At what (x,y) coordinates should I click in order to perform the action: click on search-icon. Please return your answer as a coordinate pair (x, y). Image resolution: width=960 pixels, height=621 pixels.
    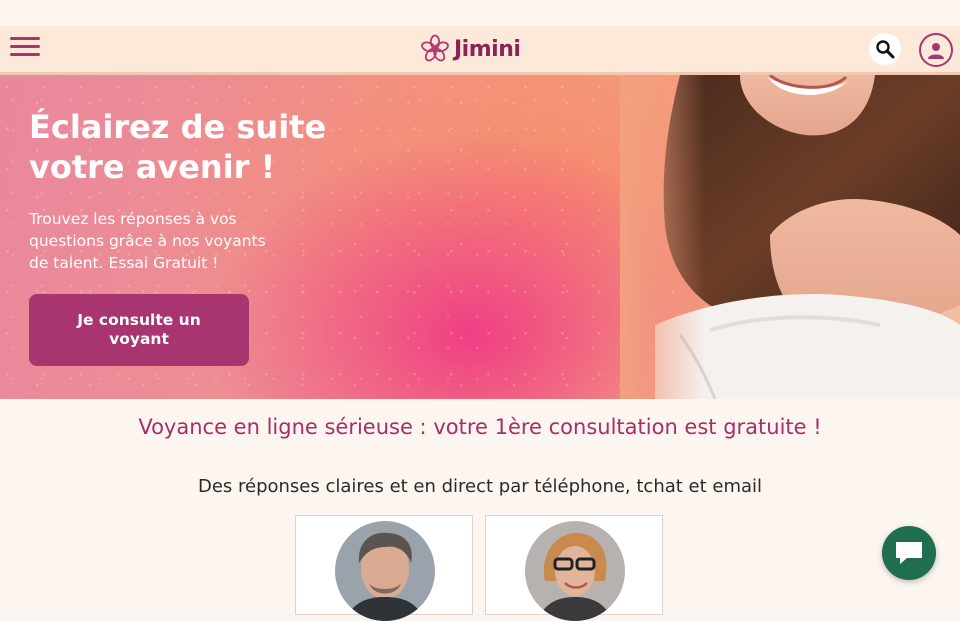
    Looking at the image, I should click on (885, 49).